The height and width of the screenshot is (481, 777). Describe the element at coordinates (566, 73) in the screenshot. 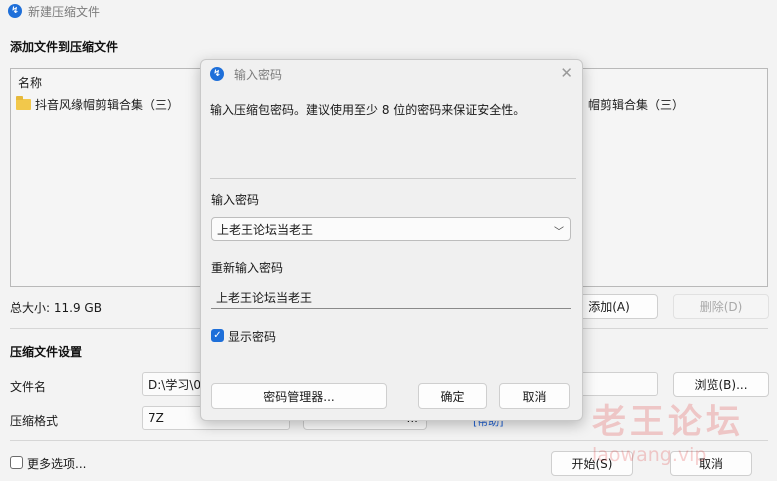

I see `close-icon: ✕` at that location.